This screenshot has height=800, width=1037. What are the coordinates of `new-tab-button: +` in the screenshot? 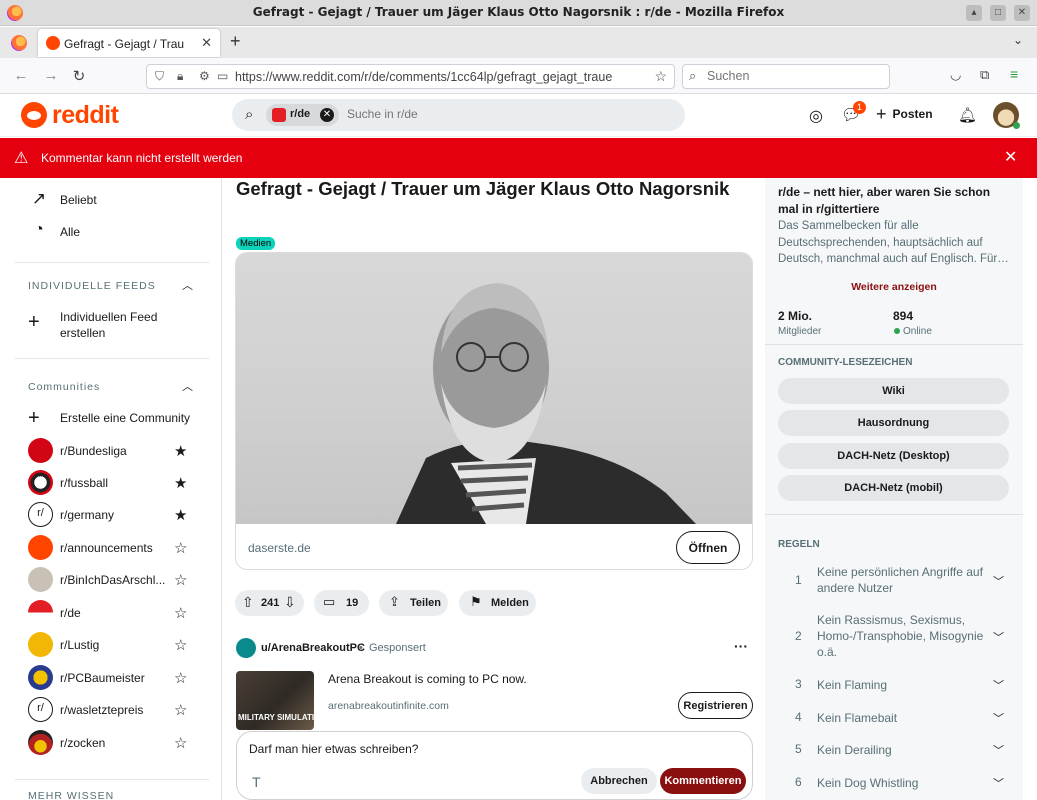 It's located at (235, 41).